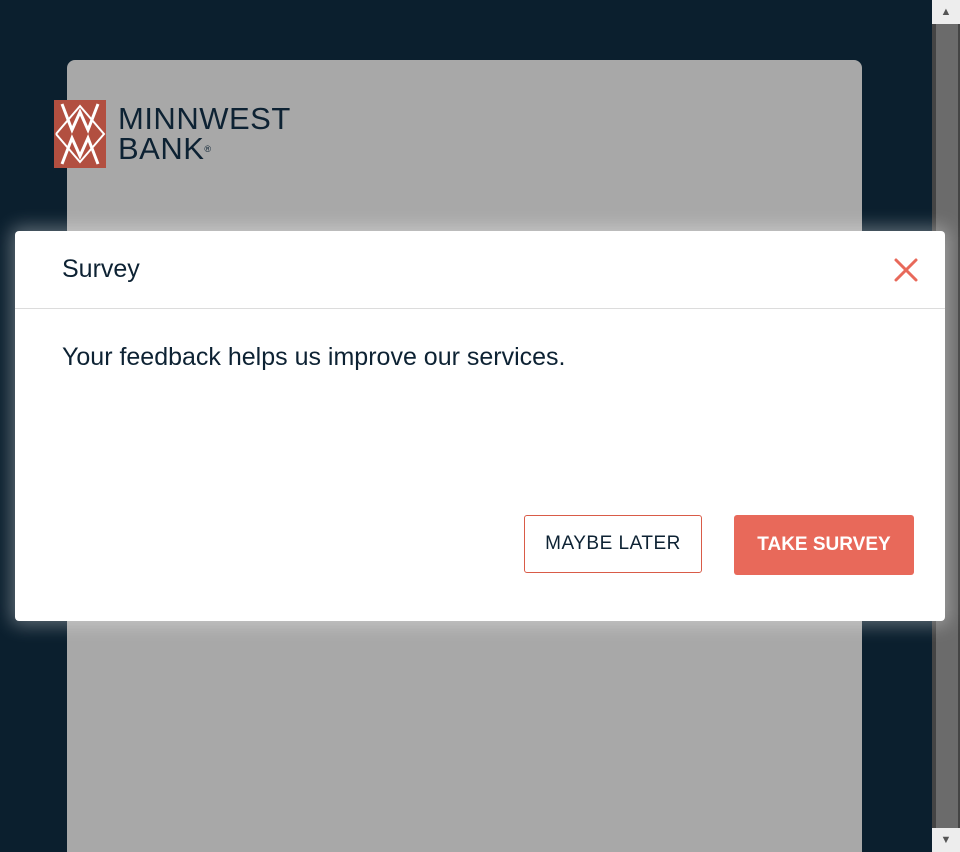 The width and height of the screenshot is (960, 852). Describe the element at coordinates (480, 270) in the screenshot. I see `modal-header: Survey` at that location.